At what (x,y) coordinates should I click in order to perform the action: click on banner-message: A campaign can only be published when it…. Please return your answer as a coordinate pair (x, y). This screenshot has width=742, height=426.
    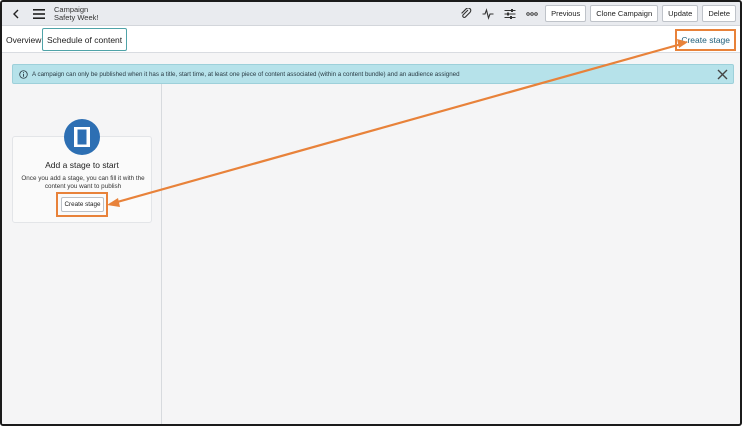
    Looking at the image, I should click on (246, 74).